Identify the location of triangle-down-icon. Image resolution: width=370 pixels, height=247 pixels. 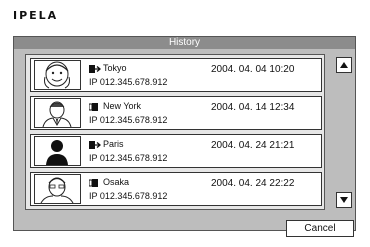
(344, 200).